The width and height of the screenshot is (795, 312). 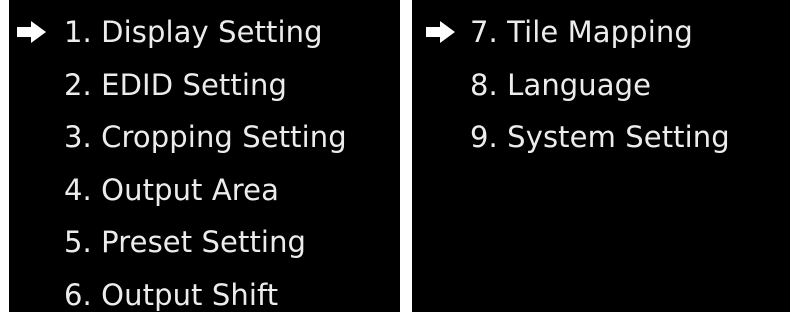 I want to click on menu-item-label: 3. Cropping Setting, so click(x=205, y=137).